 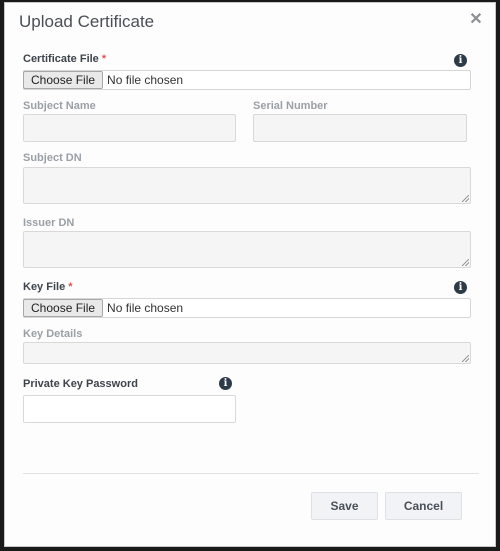 What do you see at coordinates (49, 223) in the screenshot?
I see `issuer-dn-label: Issuer DN` at bounding box center [49, 223].